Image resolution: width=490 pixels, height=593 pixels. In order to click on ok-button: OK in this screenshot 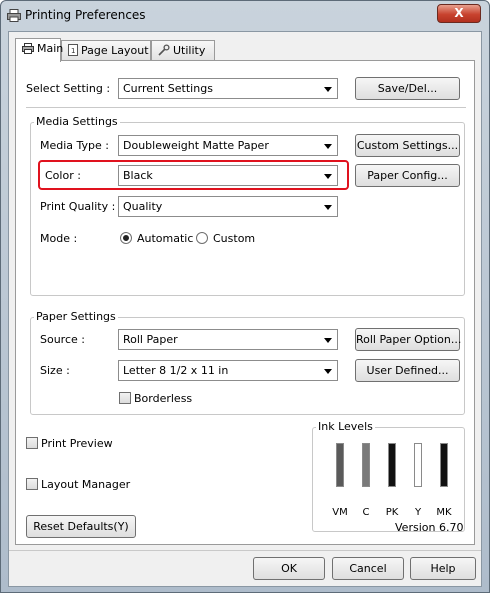, I will do `click(289, 568)`.